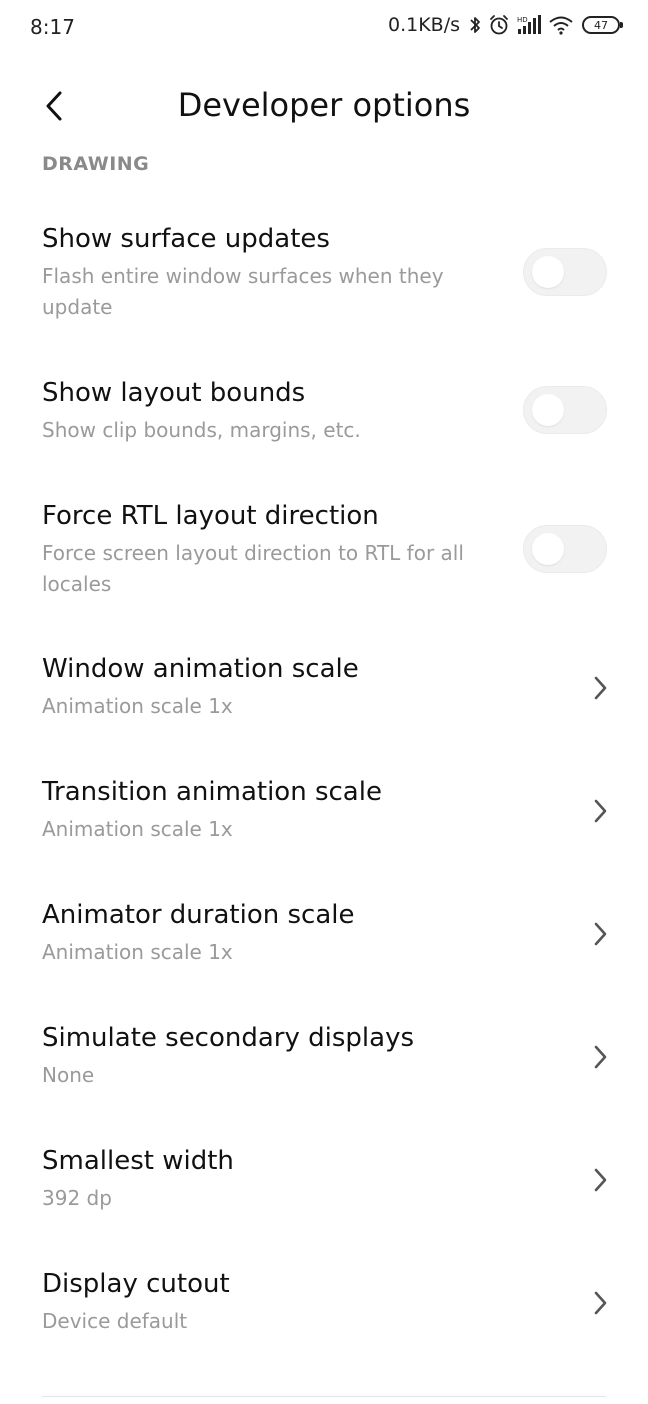  Describe the element at coordinates (138, 1161) in the screenshot. I see `setting-title: Smallest width` at that location.